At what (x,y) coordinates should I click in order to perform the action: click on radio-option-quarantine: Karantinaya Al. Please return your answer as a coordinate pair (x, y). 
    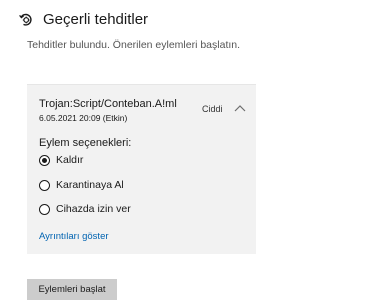
    Looking at the image, I should click on (81, 185).